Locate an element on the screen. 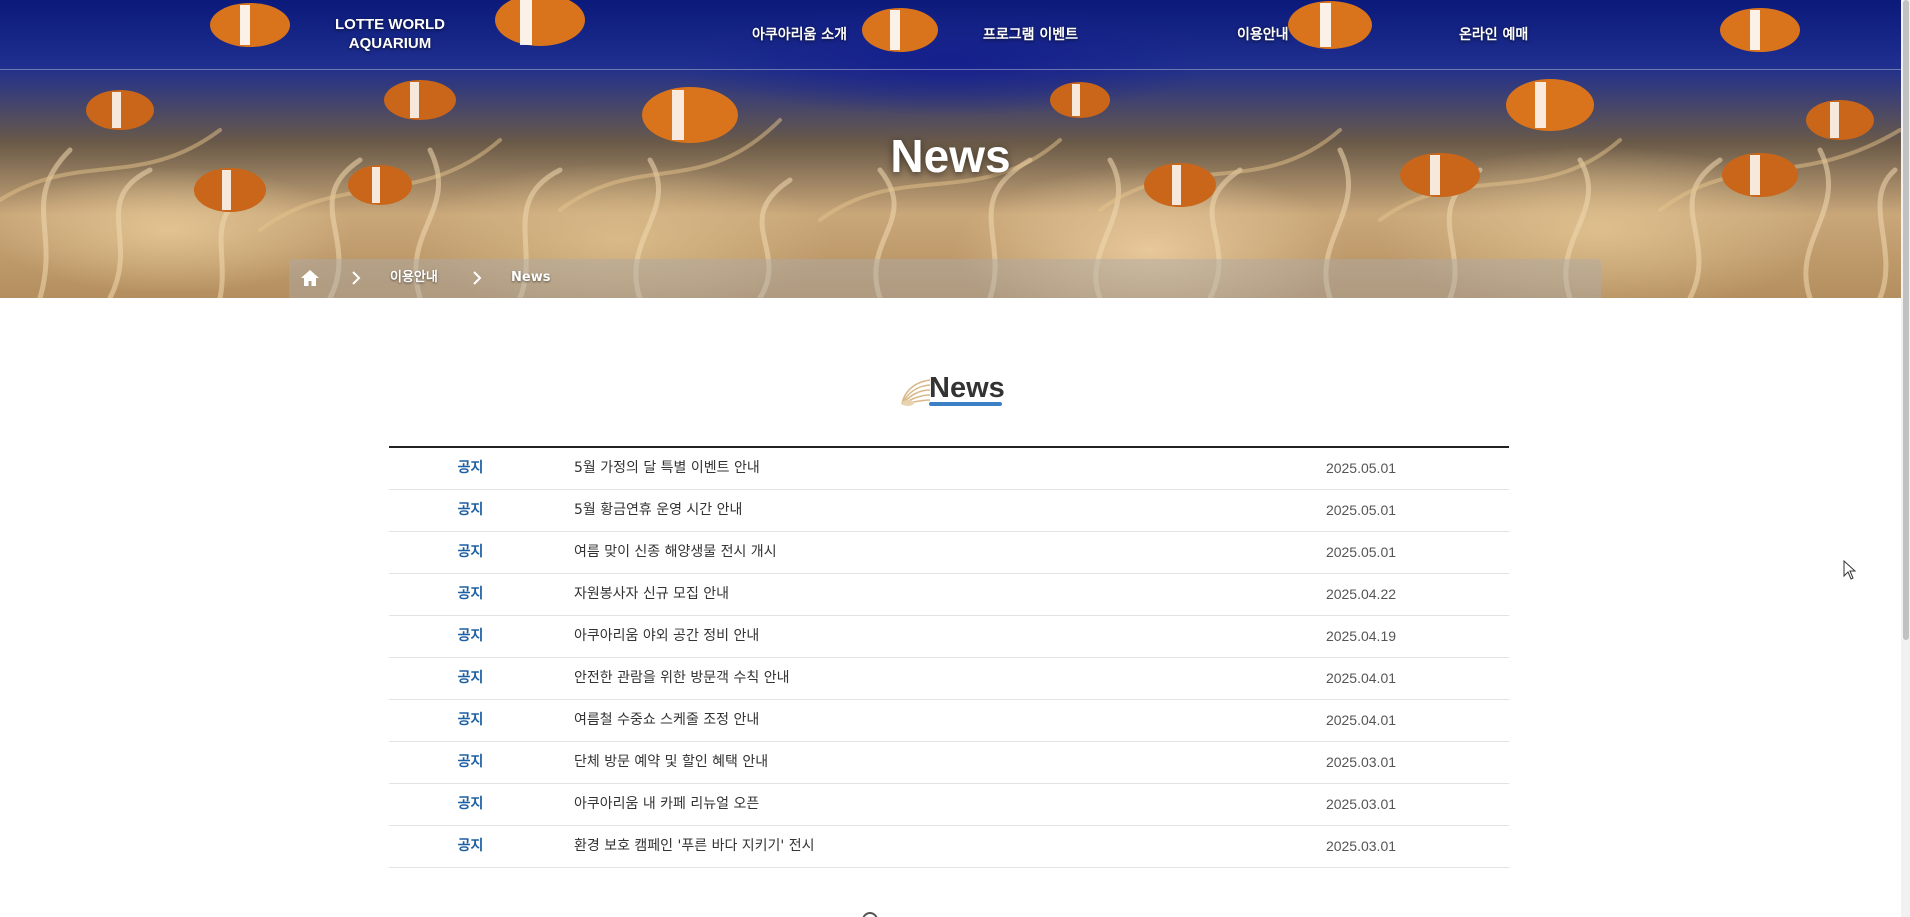 This screenshot has height=917, width=1910. home-icon is located at coordinates (310, 278).